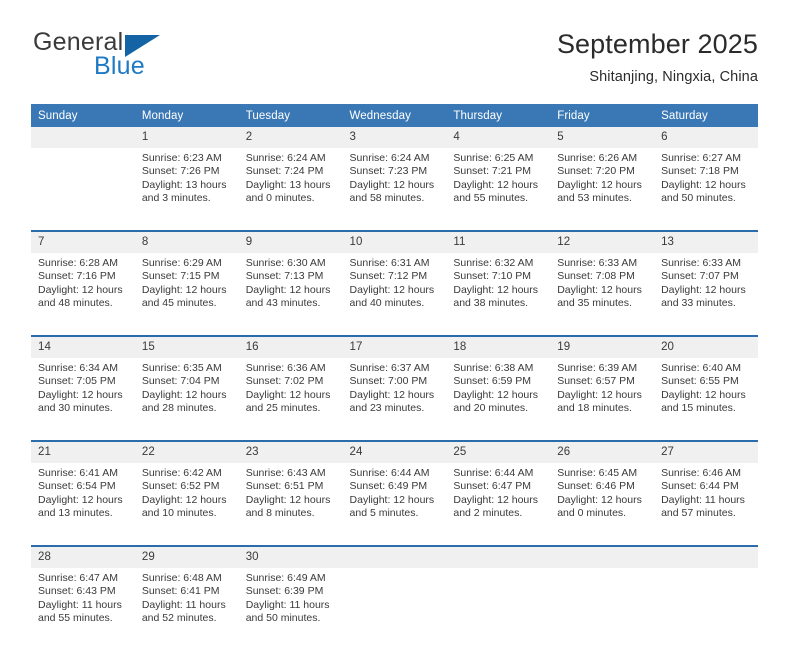 The height and width of the screenshot is (650, 792). Describe the element at coordinates (283, 303) in the screenshot. I see `day-daylight-text: and 43 minutes.` at that location.